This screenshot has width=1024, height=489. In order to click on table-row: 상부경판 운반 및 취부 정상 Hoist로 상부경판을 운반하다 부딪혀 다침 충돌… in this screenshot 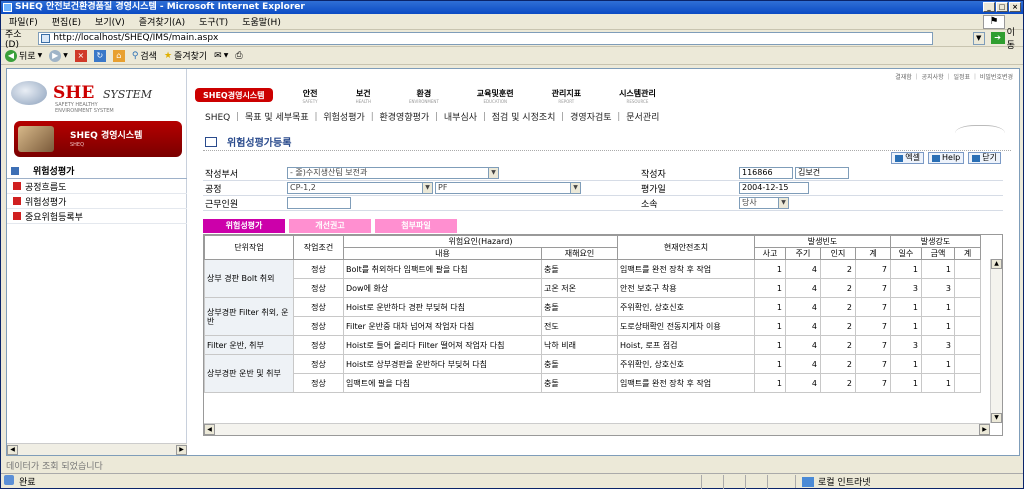, I will do `click(592, 373)`.